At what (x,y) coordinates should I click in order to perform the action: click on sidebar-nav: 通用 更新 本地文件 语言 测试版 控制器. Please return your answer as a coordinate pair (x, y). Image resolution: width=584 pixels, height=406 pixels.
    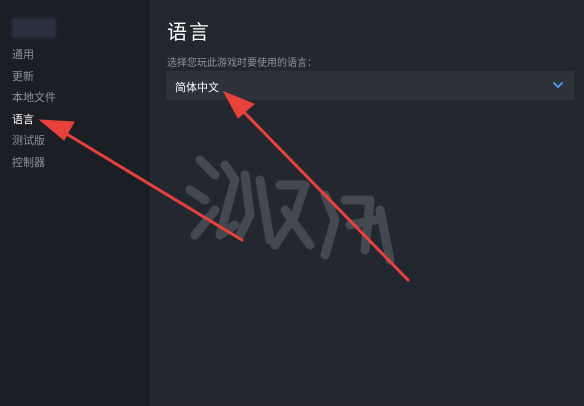
    Looking at the image, I should click on (34, 110).